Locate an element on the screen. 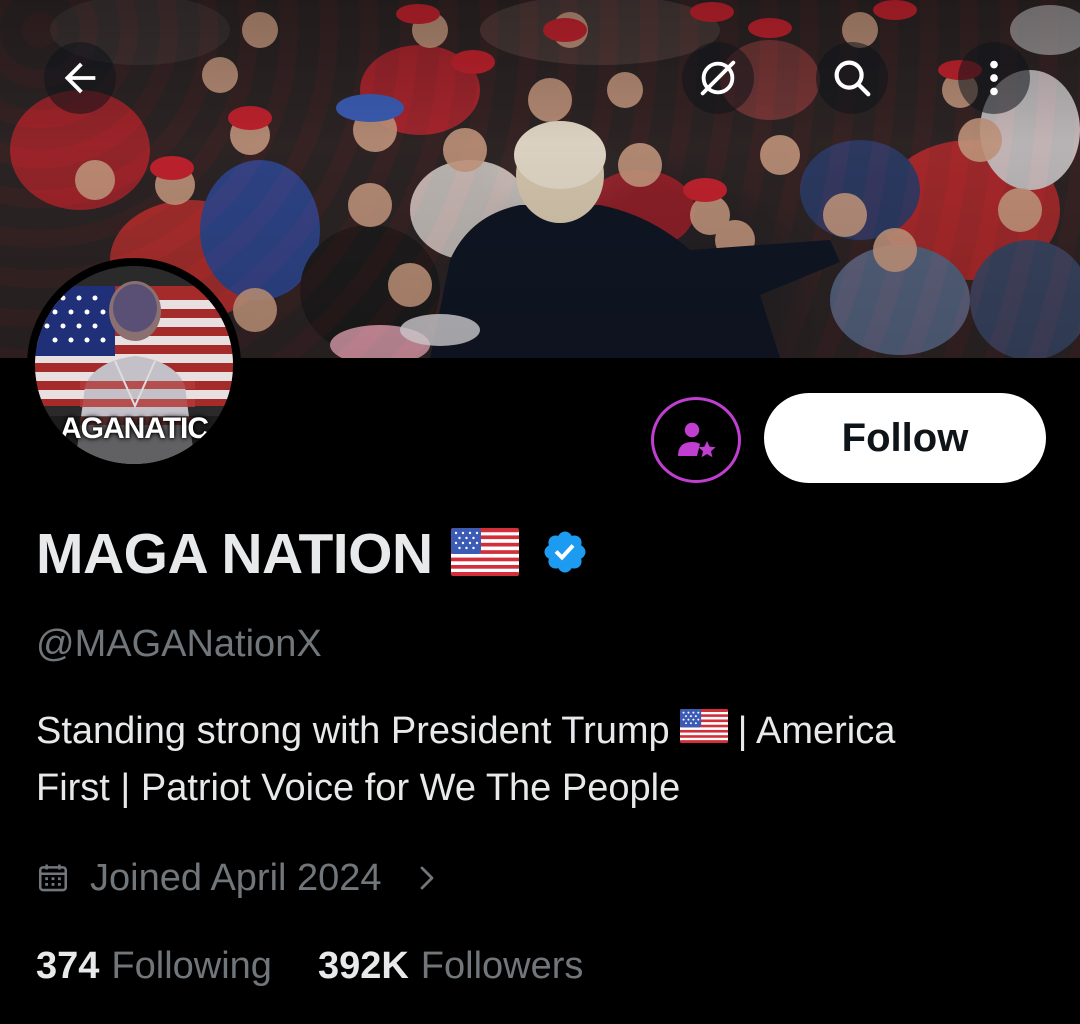 This screenshot has height=1024, width=1080. arrow-left-icon is located at coordinates (80, 78).